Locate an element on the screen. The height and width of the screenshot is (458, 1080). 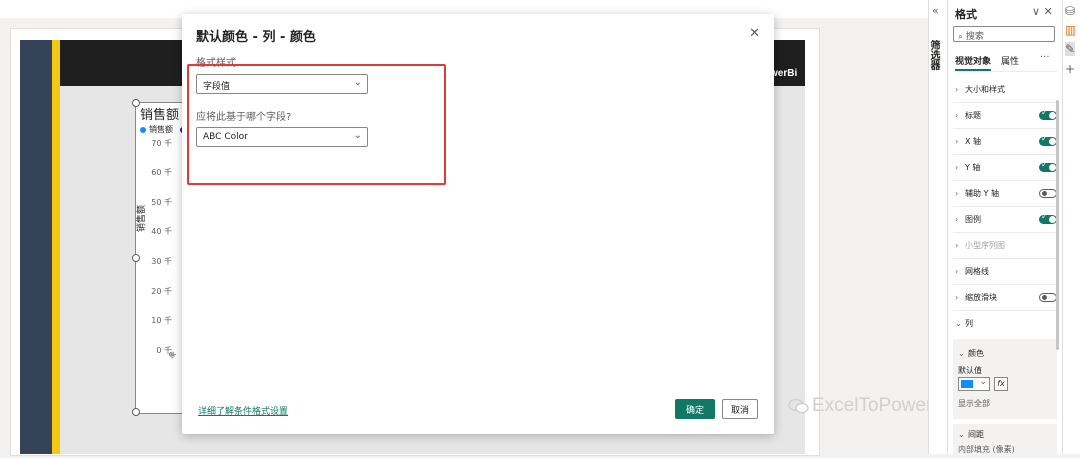
close-icon: ✕ is located at coordinates (754, 33).